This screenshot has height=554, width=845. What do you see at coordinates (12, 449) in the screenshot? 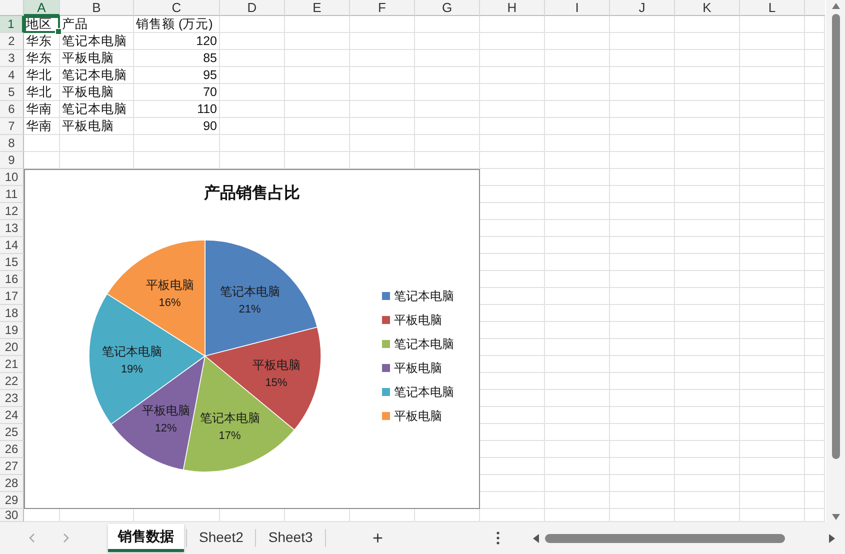
I see `row-header: 26` at bounding box center [12, 449].